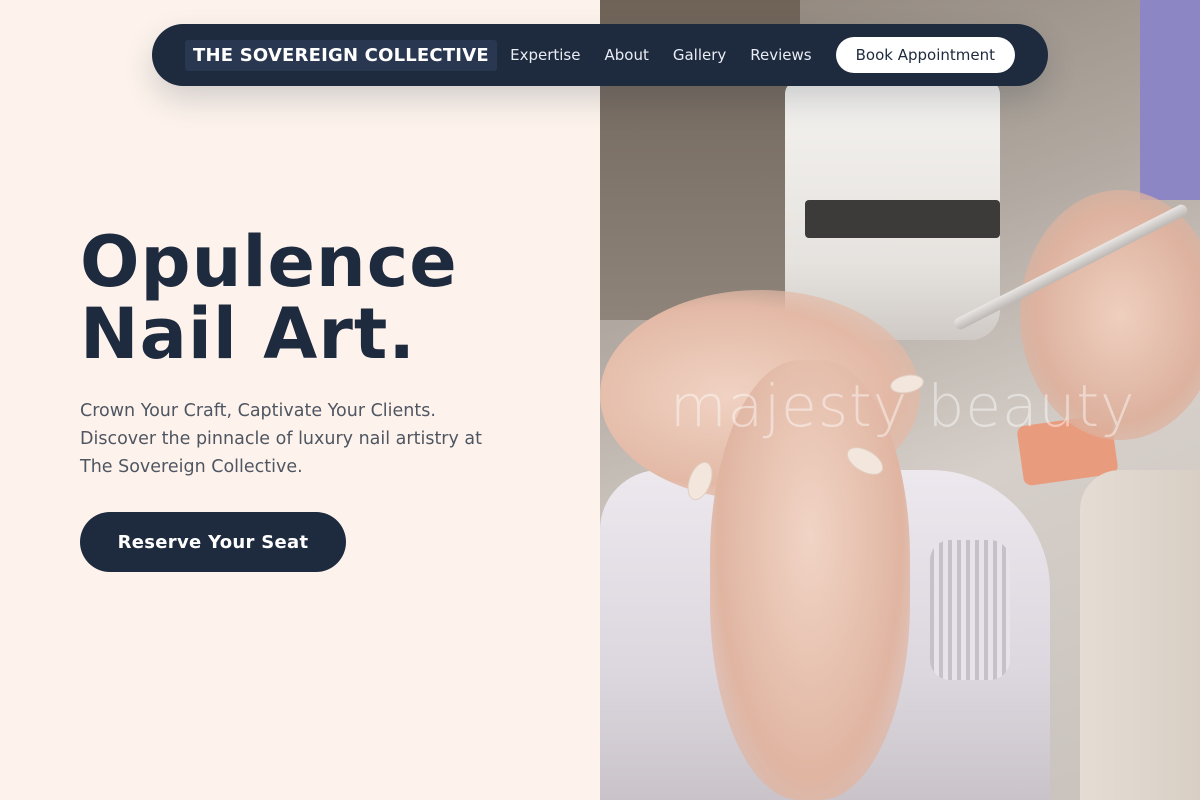 The height and width of the screenshot is (800, 1200). Describe the element at coordinates (780, 55) in the screenshot. I see `nav-link-reviews: Reviews` at that location.